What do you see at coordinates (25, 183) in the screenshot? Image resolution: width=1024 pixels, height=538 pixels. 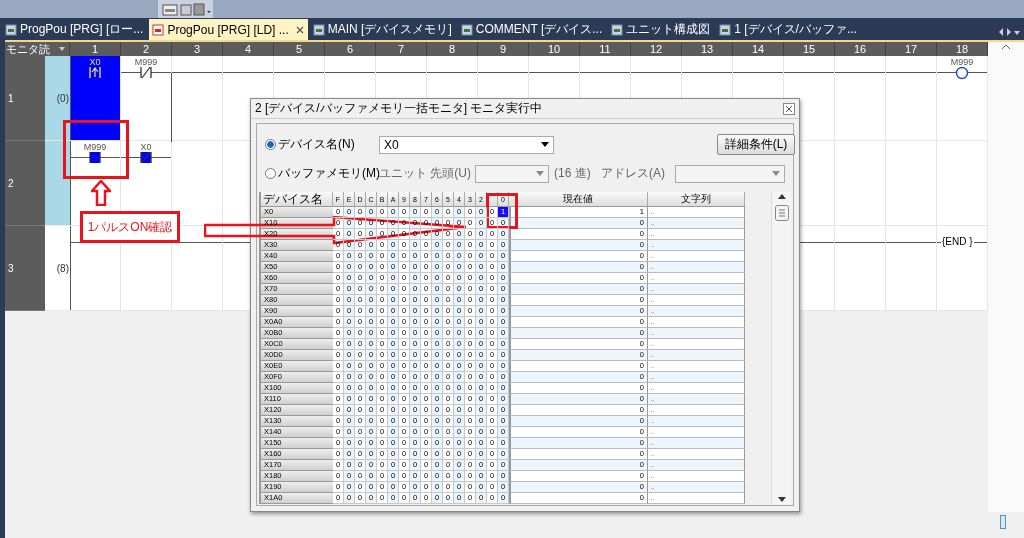 I see `row-number: 2` at bounding box center [25, 183].